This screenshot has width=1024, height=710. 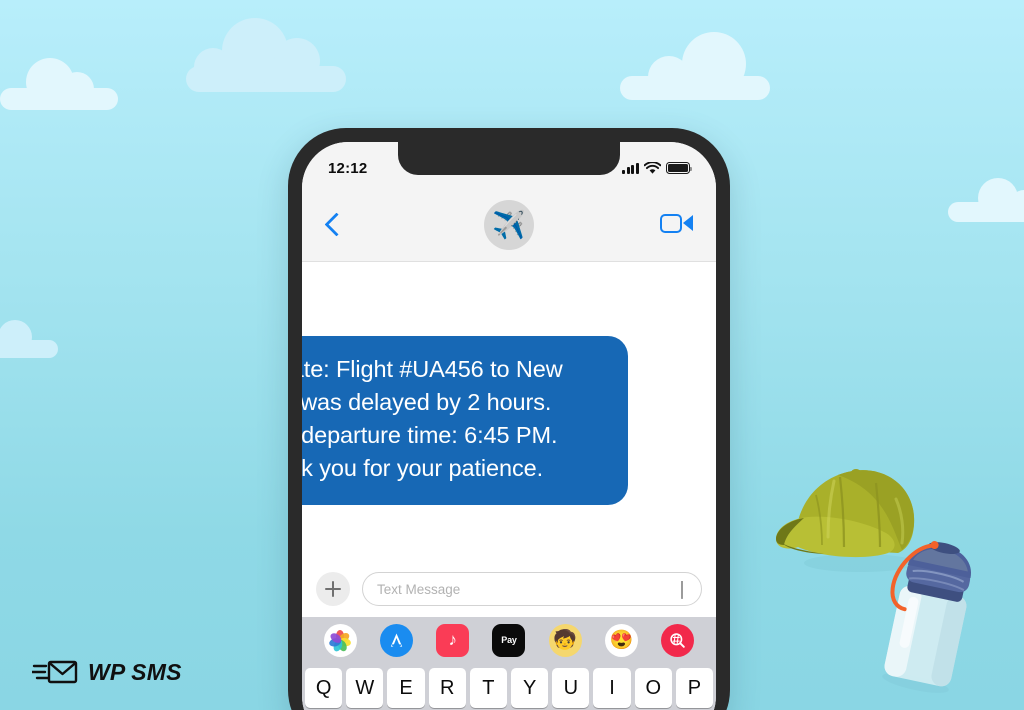 I want to click on key-r: R, so click(x=447, y=688).